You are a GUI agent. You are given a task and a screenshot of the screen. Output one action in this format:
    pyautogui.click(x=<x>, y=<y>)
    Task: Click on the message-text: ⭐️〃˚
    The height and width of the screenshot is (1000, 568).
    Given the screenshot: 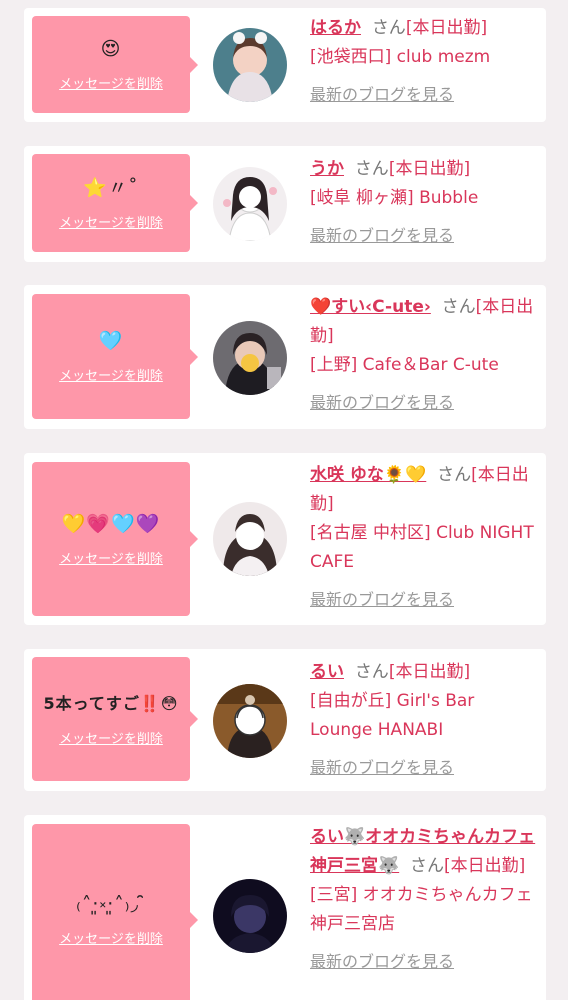 What is the action you would take?
    pyautogui.click(x=111, y=187)
    